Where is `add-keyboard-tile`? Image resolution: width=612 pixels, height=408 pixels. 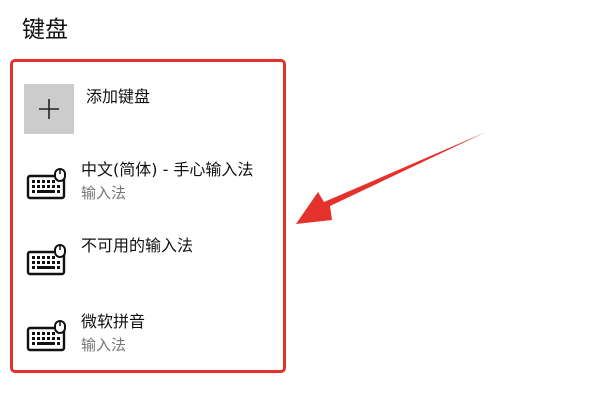 add-keyboard-tile is located at coordinates (49, 109).